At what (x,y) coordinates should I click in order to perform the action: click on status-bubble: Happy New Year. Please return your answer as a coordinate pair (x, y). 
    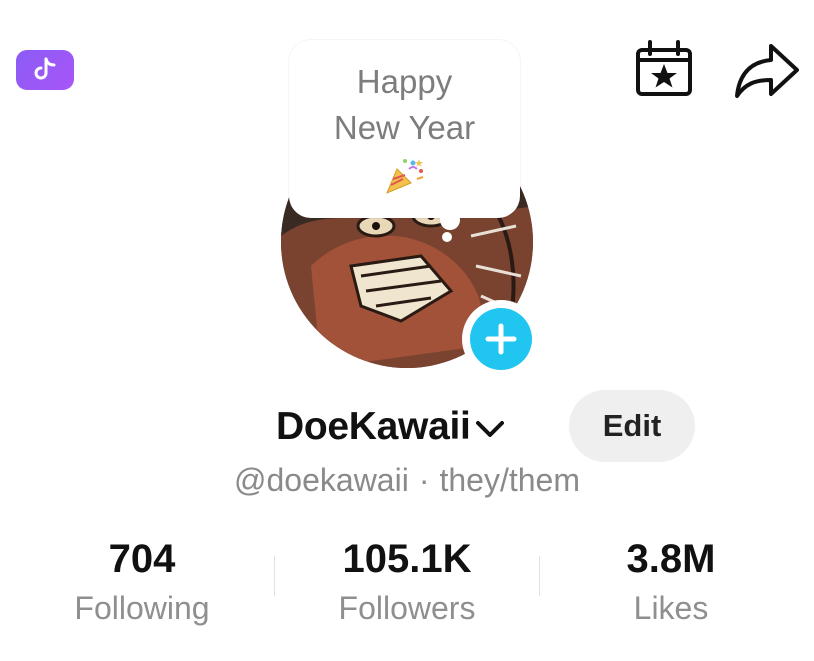
    Looking at the image, I should click on (404, 129).